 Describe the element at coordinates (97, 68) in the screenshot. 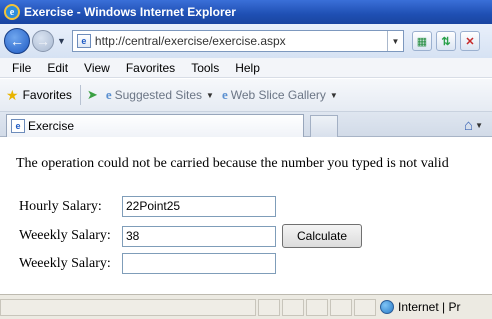

I see `menu-view: View` at that location.